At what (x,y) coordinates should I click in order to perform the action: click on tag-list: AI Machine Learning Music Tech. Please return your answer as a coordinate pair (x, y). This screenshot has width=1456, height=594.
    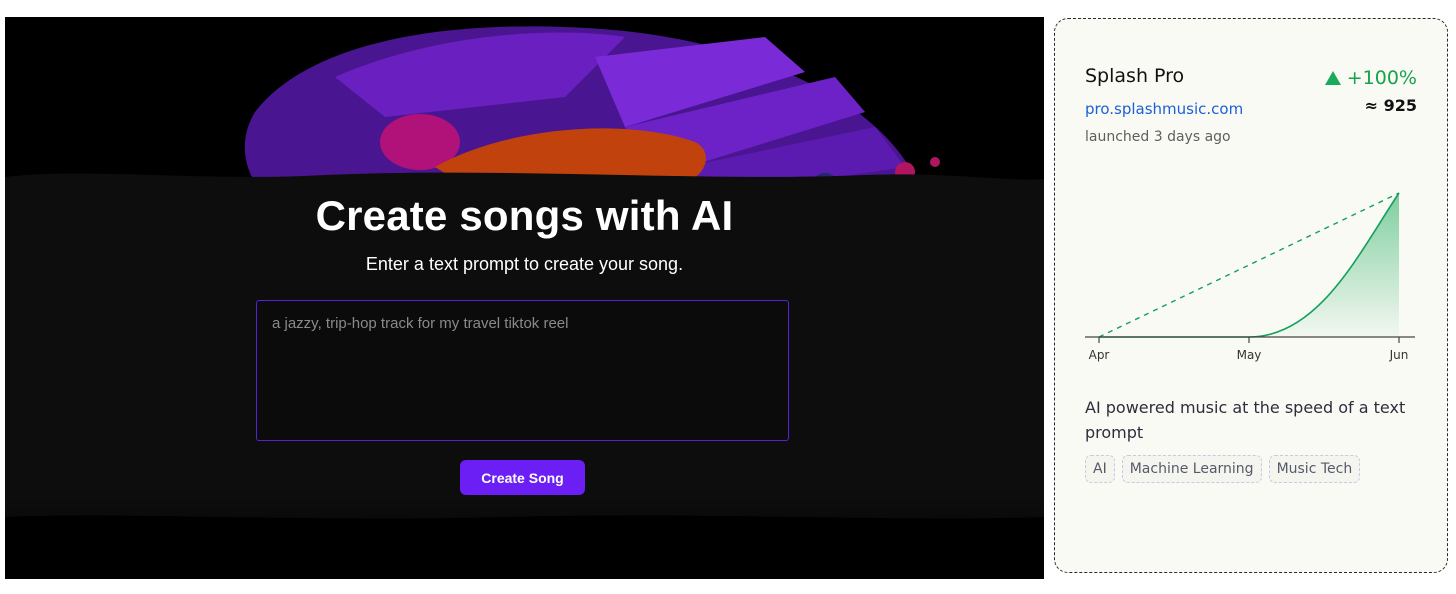
    Looking at the image, I should click on (1223, 469).